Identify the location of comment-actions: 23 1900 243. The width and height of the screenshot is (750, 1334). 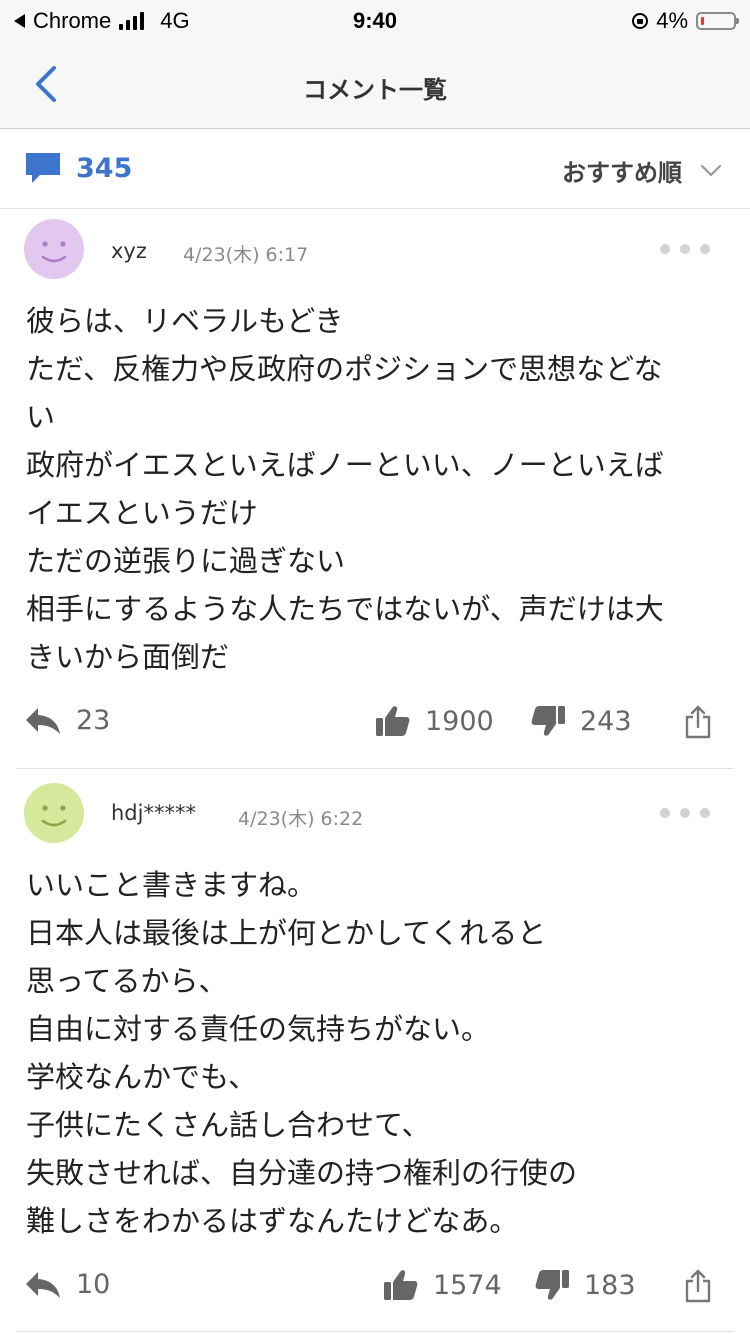
(375, 725).